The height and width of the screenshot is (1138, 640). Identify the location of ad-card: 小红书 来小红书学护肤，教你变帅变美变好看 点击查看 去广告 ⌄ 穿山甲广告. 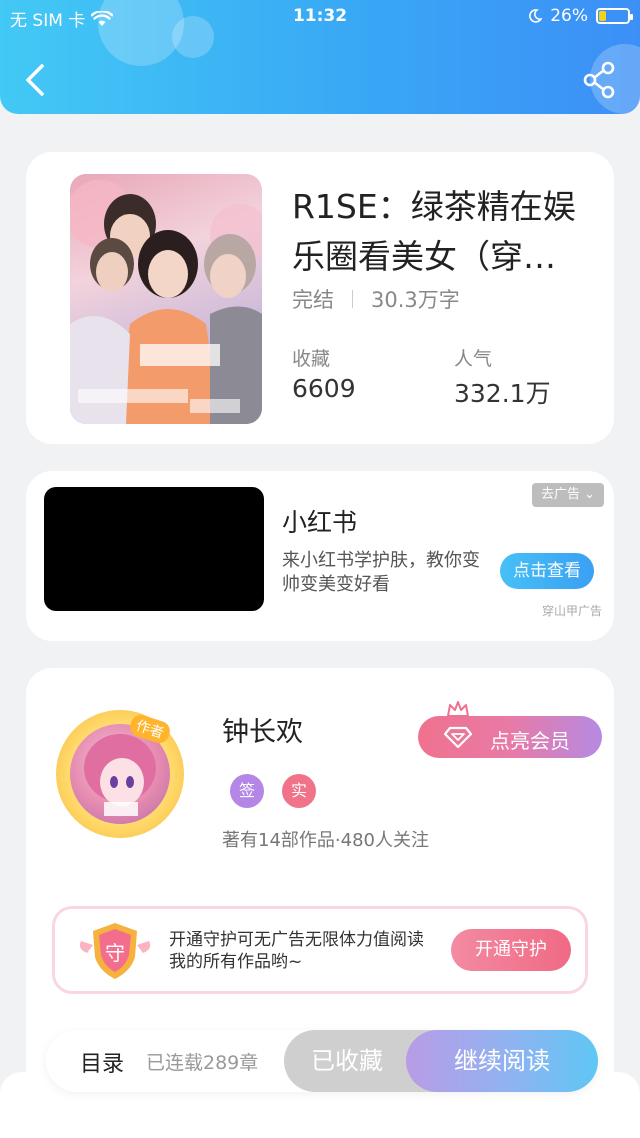
(320, 556).